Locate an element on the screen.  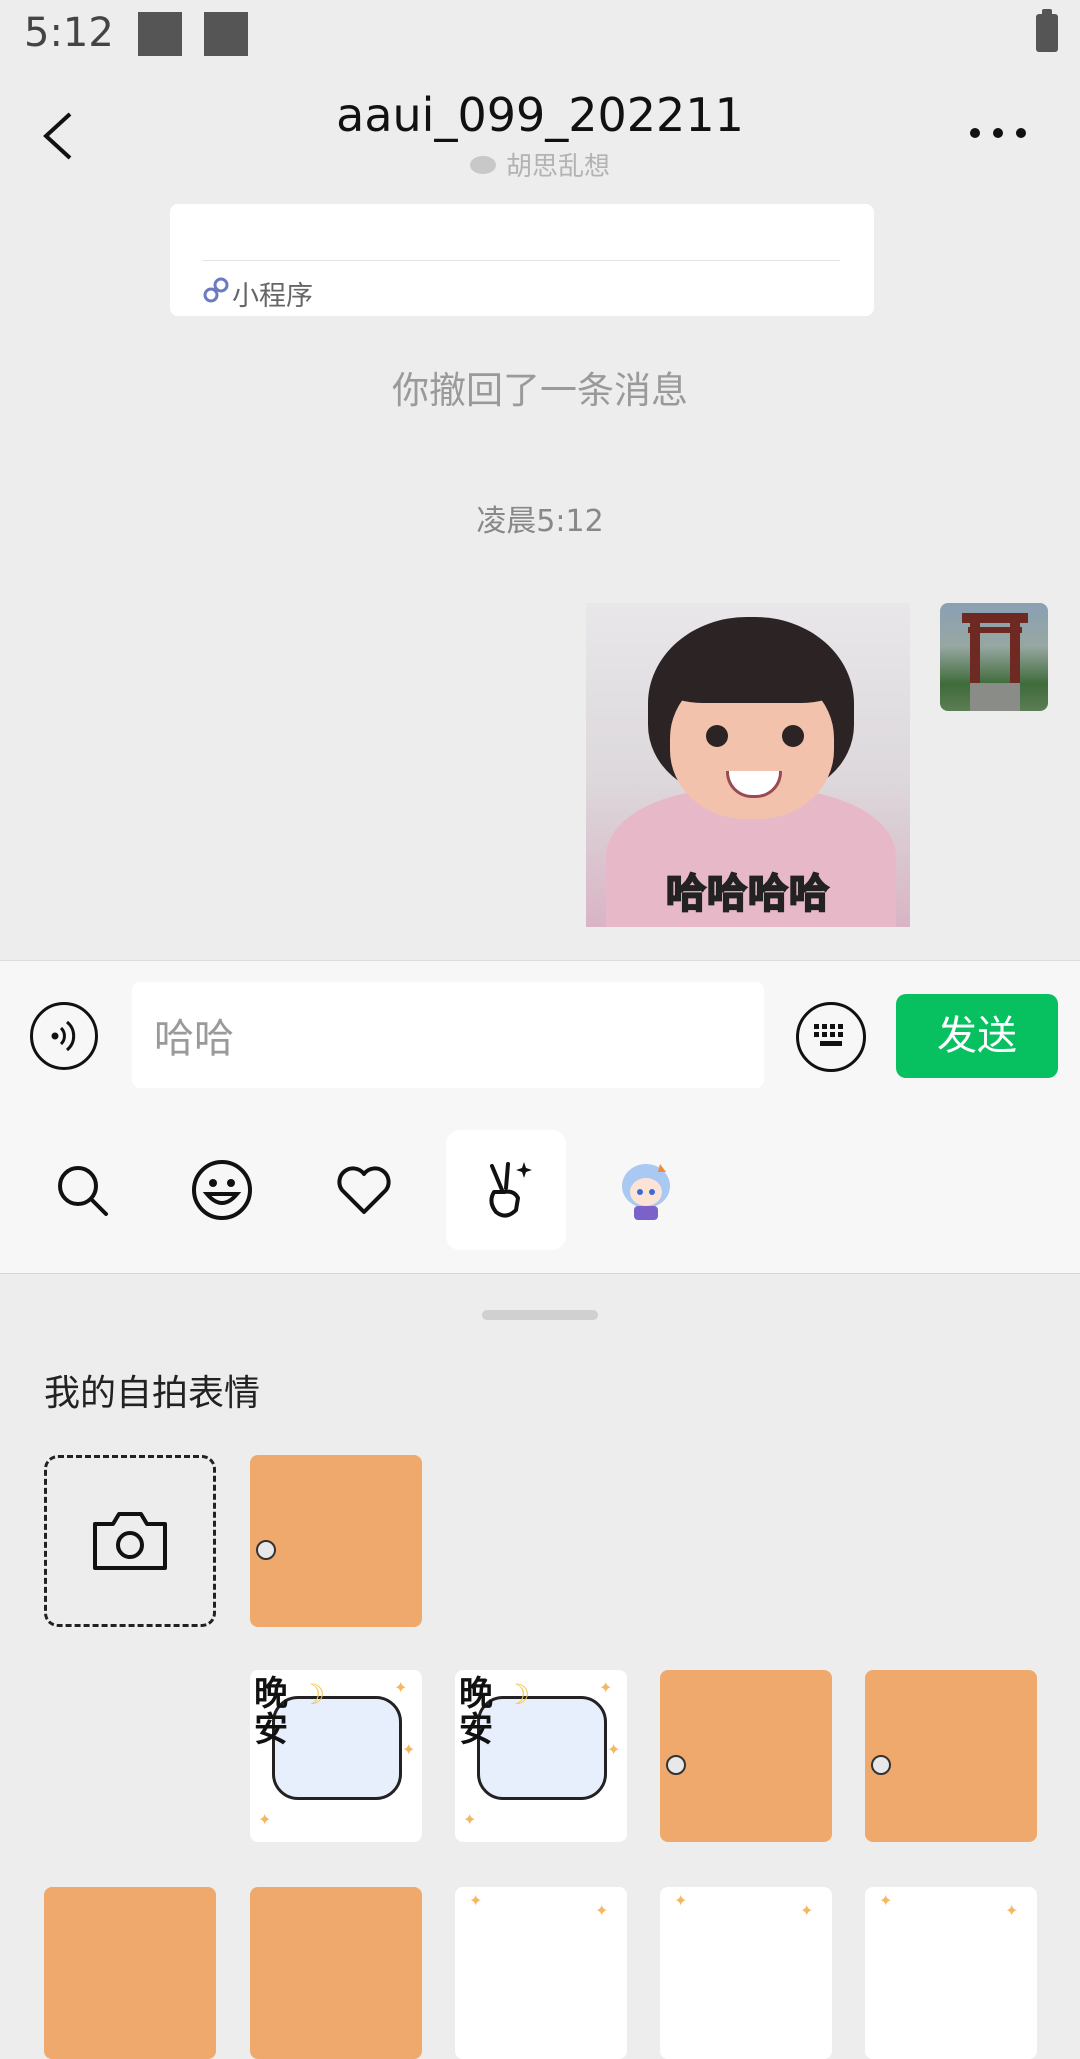
mini-program-icon is located at coordinates (216, 290).